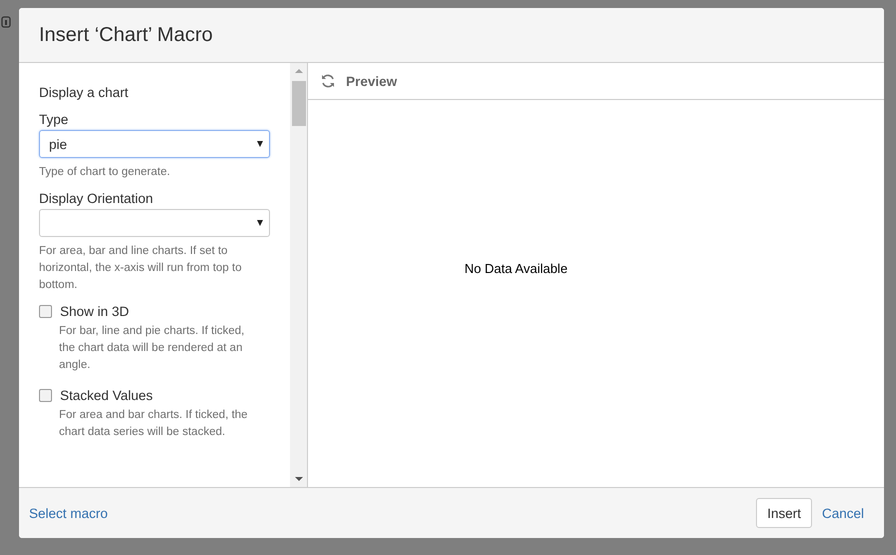 Image resolution: width=896 pixels, height=555 pixels. What do you see at coordinates (516, 268) in the screenshot?
I see `no-data-message: No Data Available` at bounding box center [516, 268].